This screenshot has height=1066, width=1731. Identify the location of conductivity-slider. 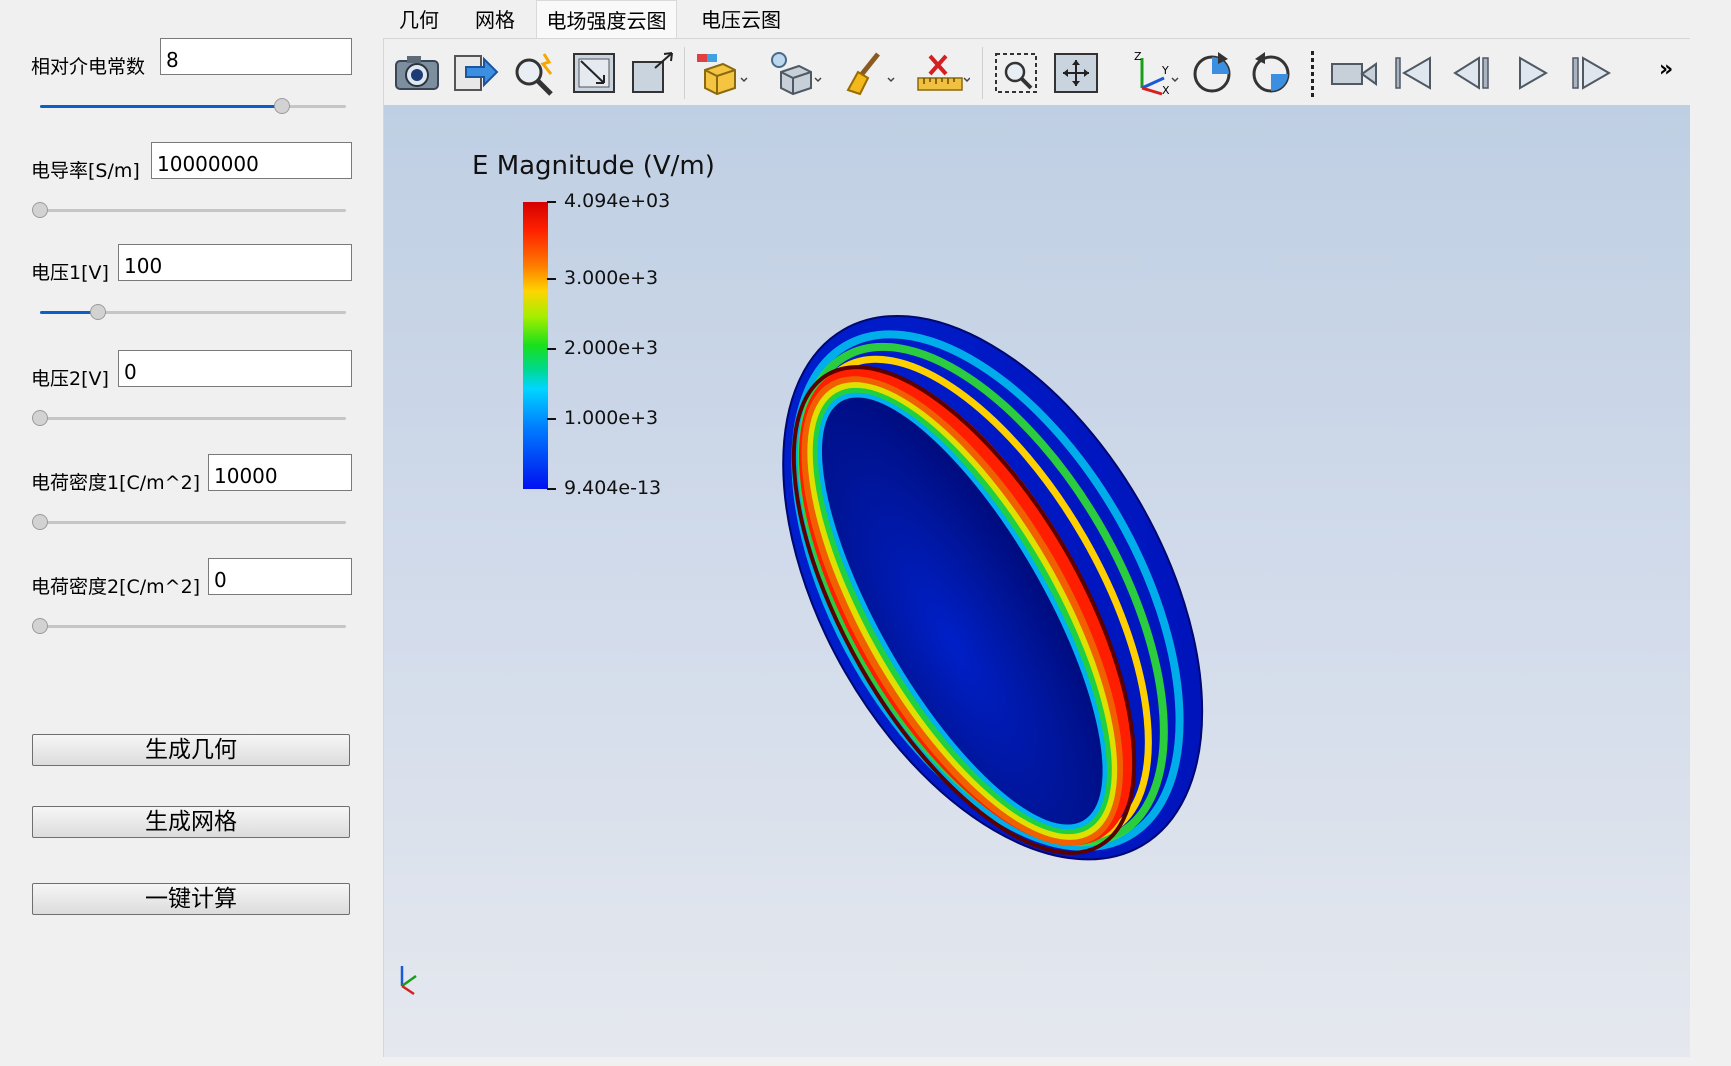
(189, 211).